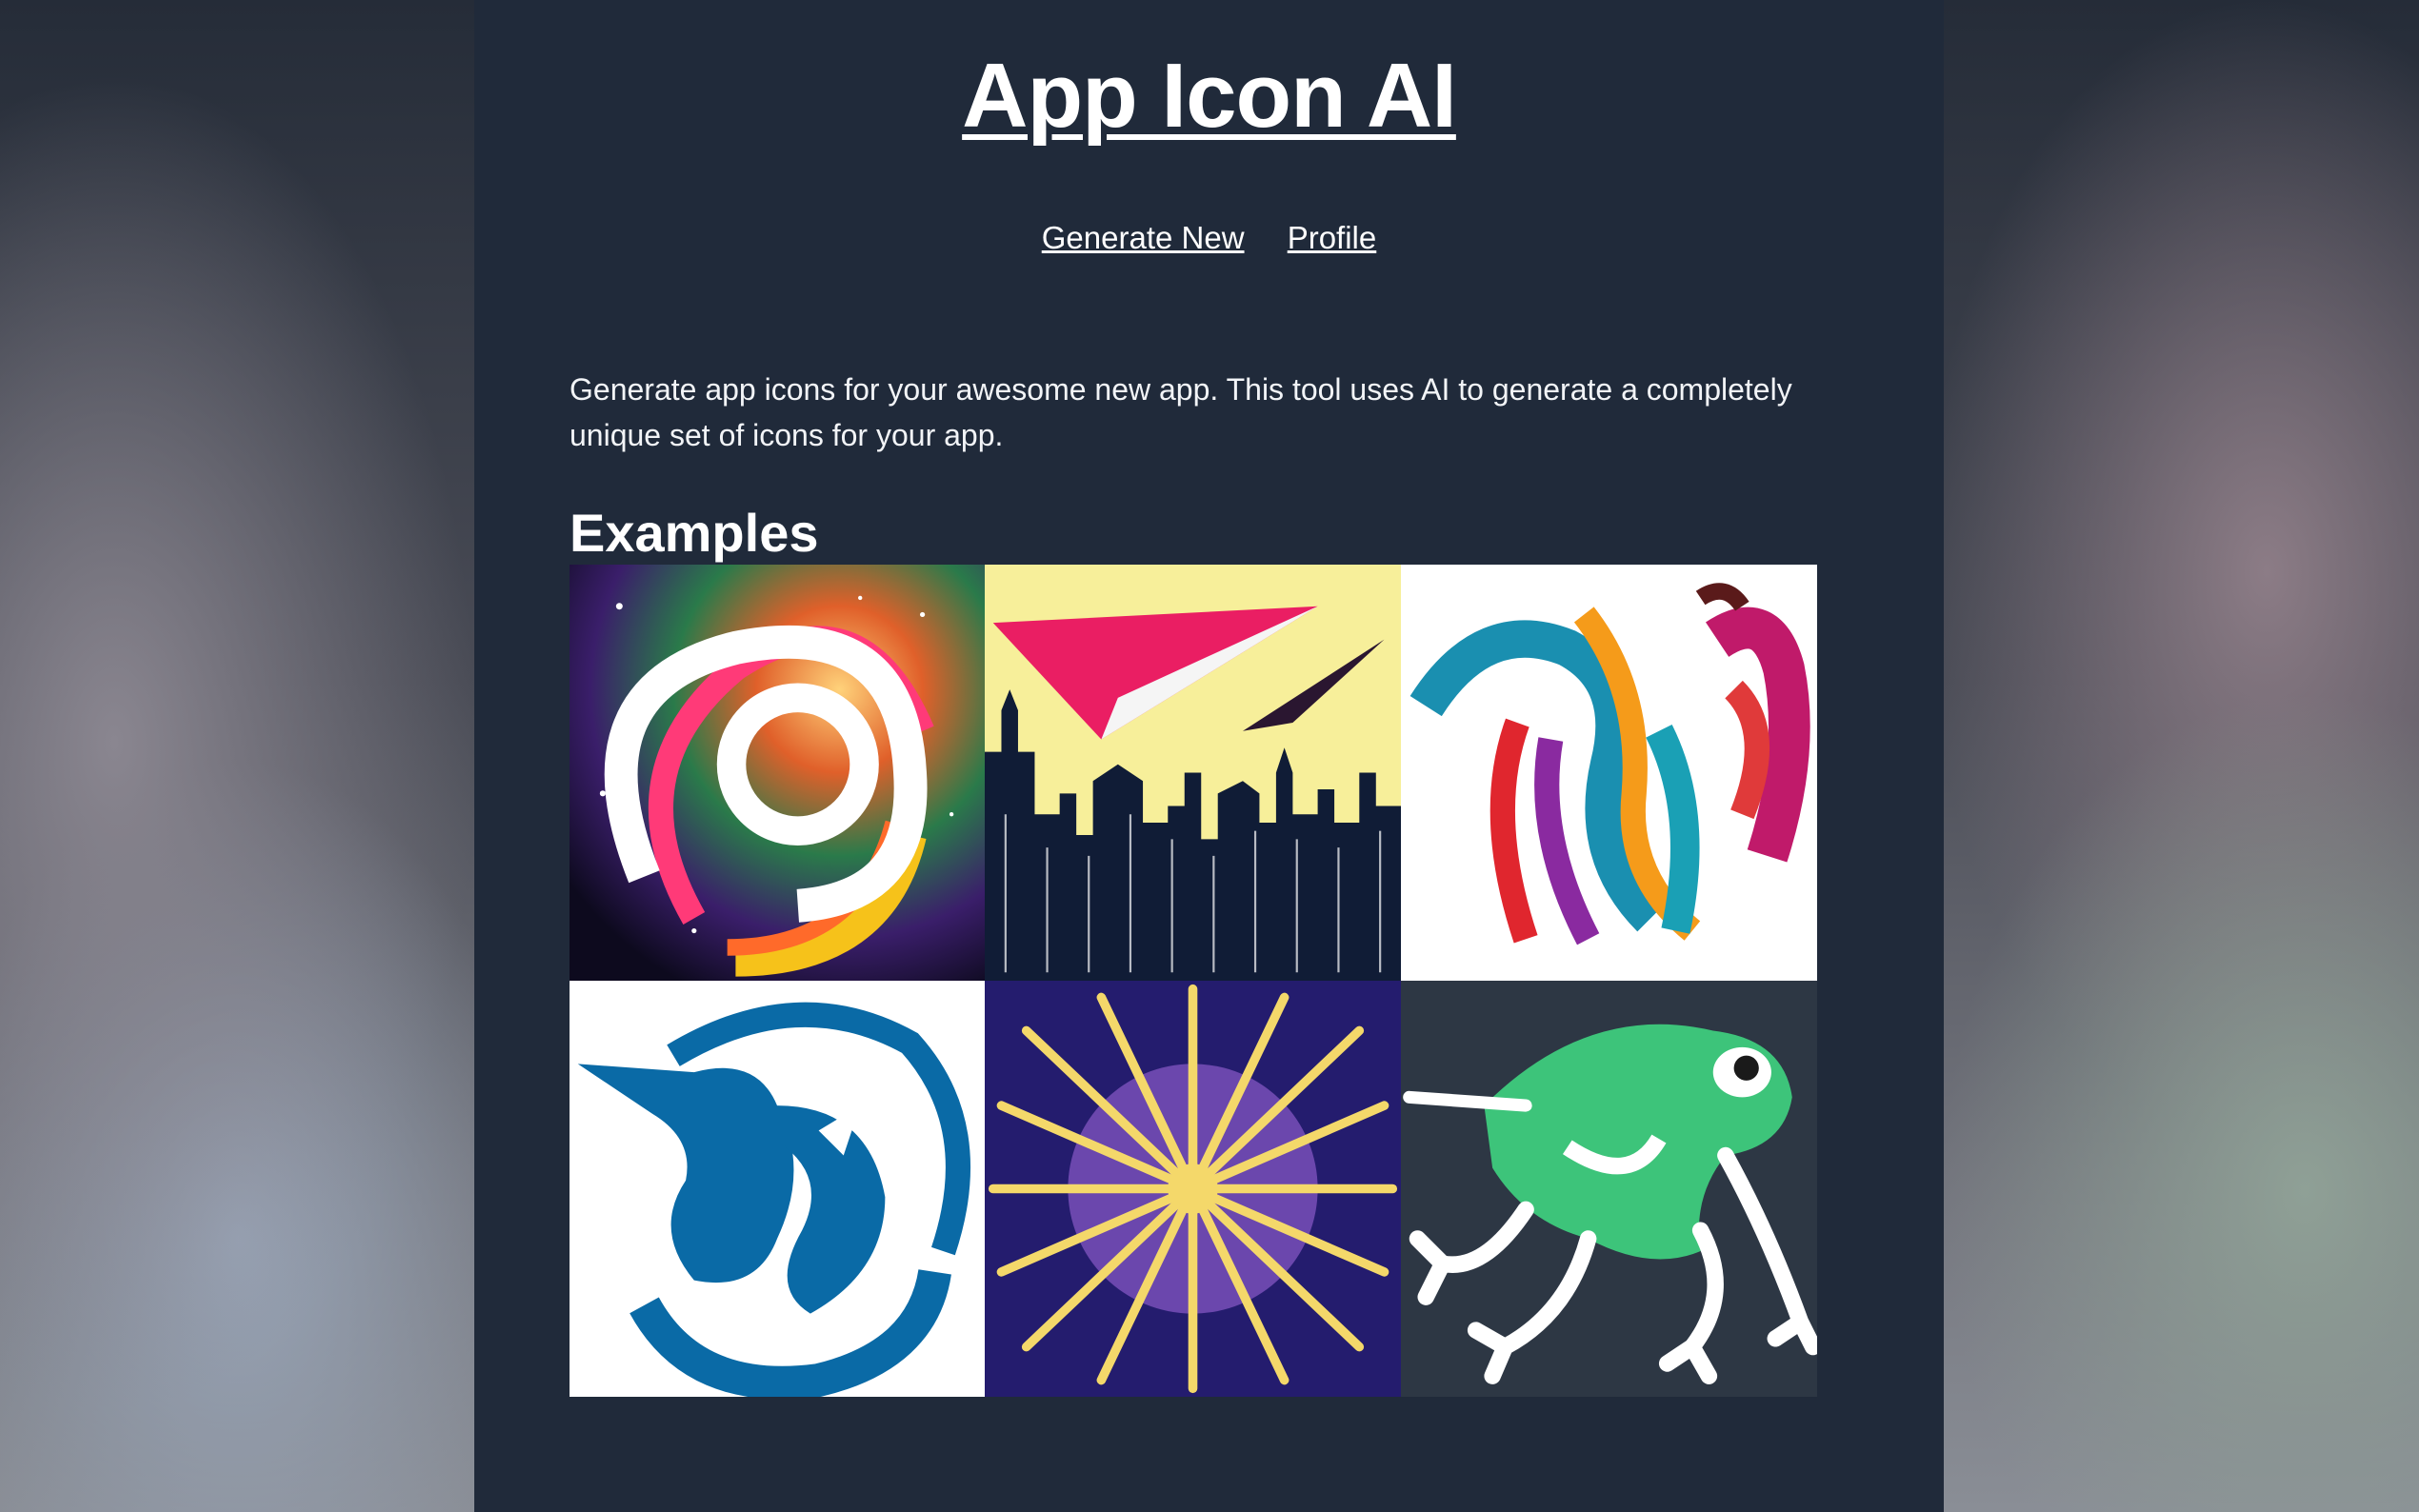 This screenshot has width=2419, height=1512. What do you see at coordinates (694, 533) in the screenshot?
I see `examples-heading: Examples` at bounding box center [694, 533].